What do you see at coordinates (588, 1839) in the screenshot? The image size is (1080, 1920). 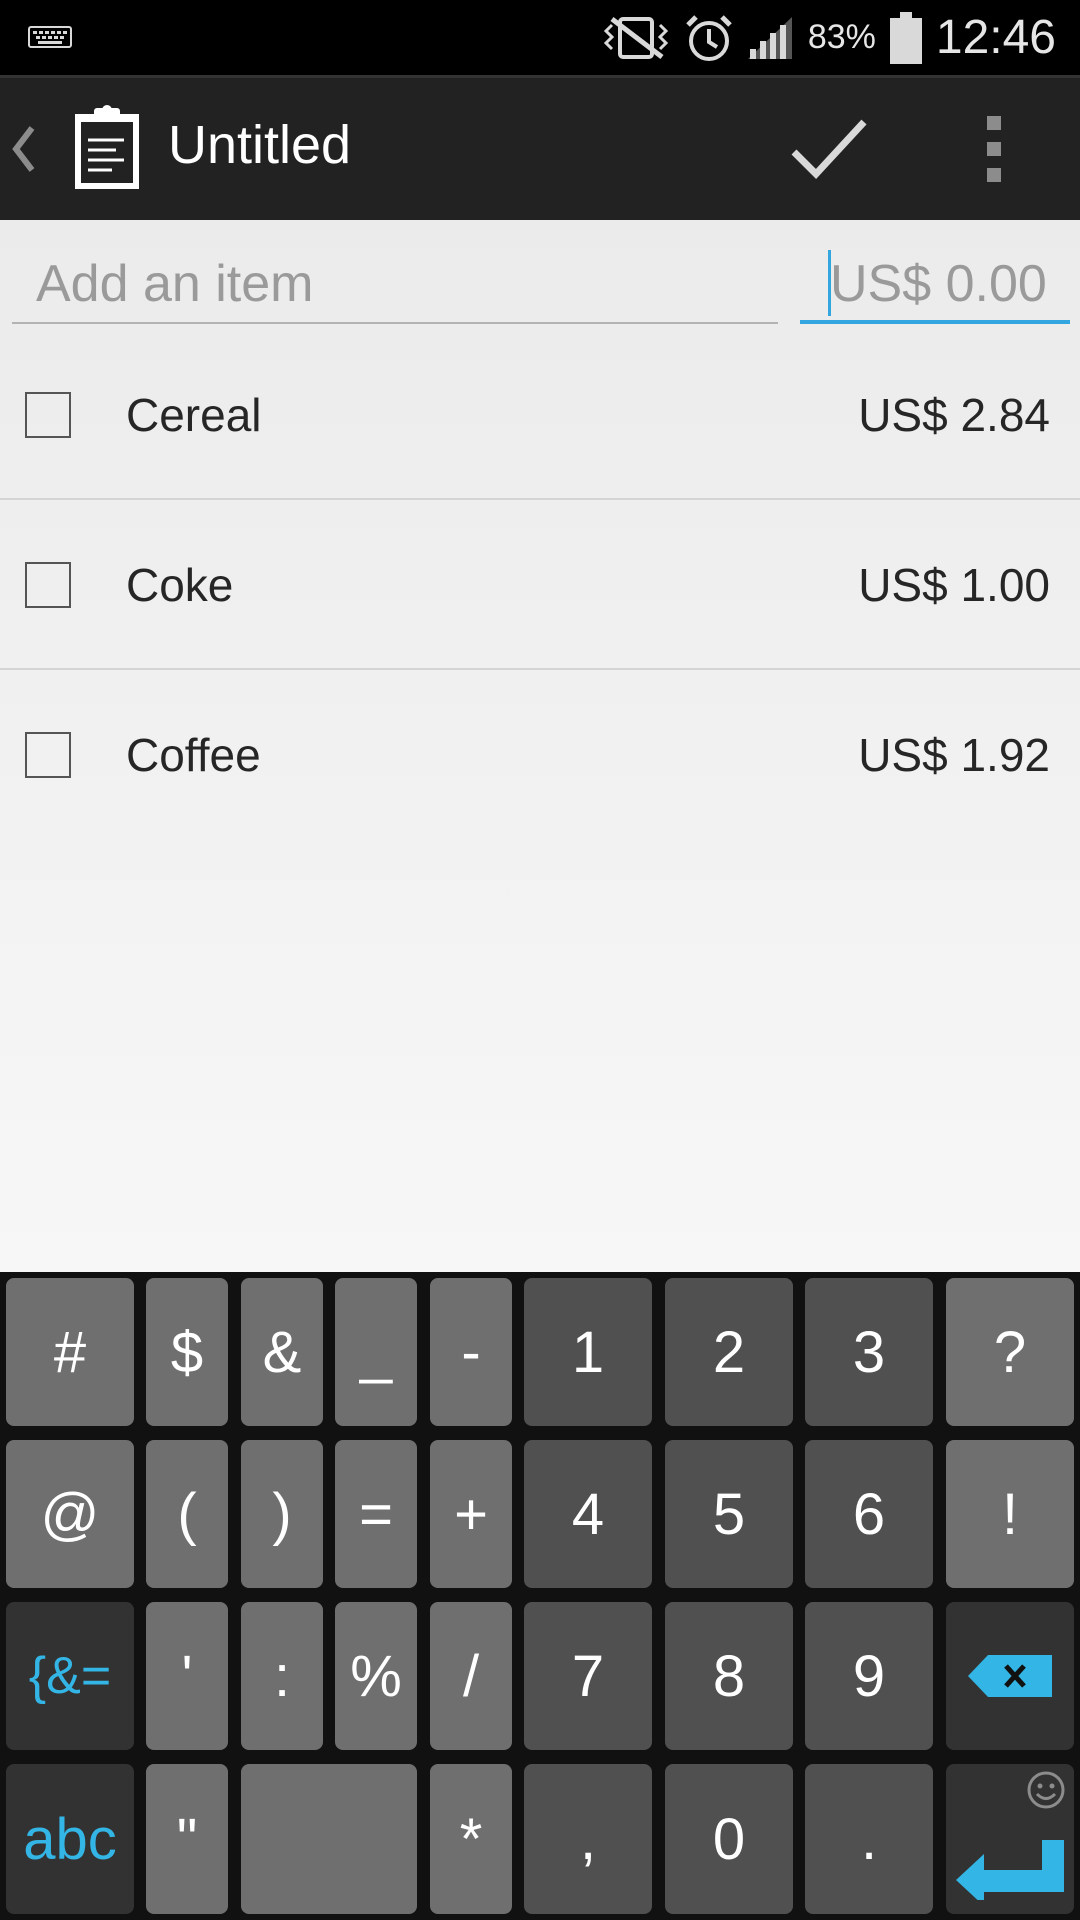 I see `key-comma: ,` at bounding box center [588, 1839].